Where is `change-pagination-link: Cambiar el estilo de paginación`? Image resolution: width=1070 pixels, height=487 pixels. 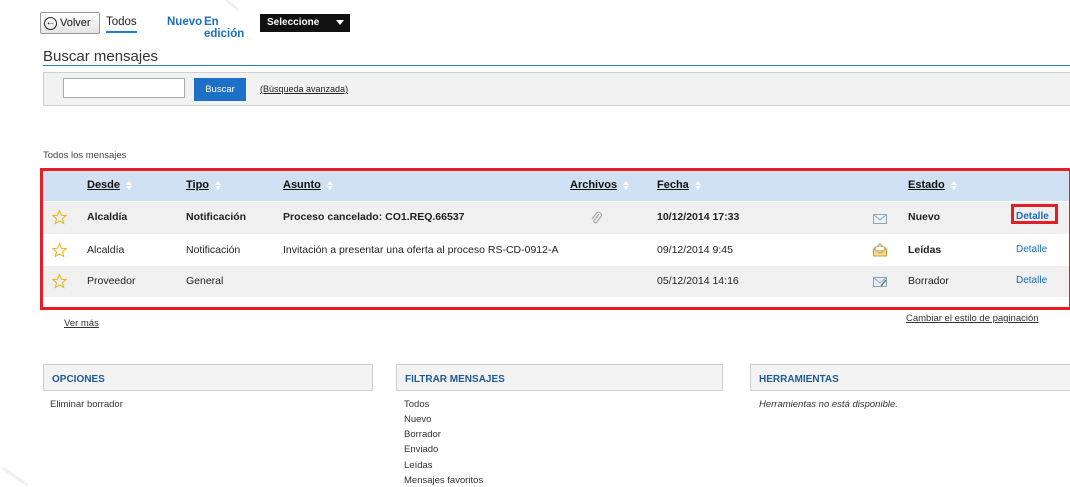 change-pagination-link: Cambiar el estilo de paginación is located at coordinates (972, 318).